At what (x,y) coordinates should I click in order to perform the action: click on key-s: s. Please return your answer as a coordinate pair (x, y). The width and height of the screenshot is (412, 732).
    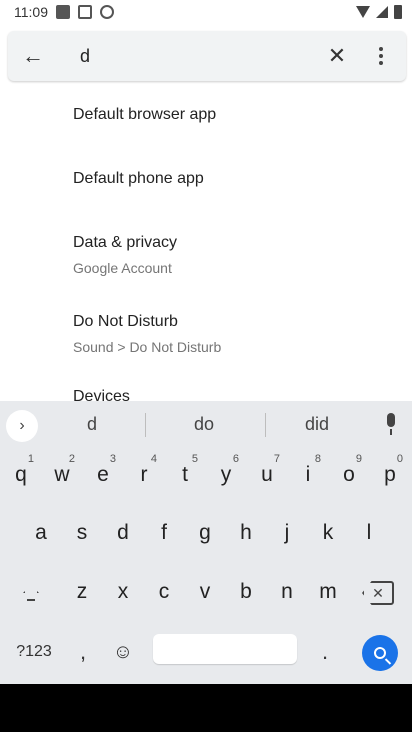
    Looking at the image, I should click on (82, 533).